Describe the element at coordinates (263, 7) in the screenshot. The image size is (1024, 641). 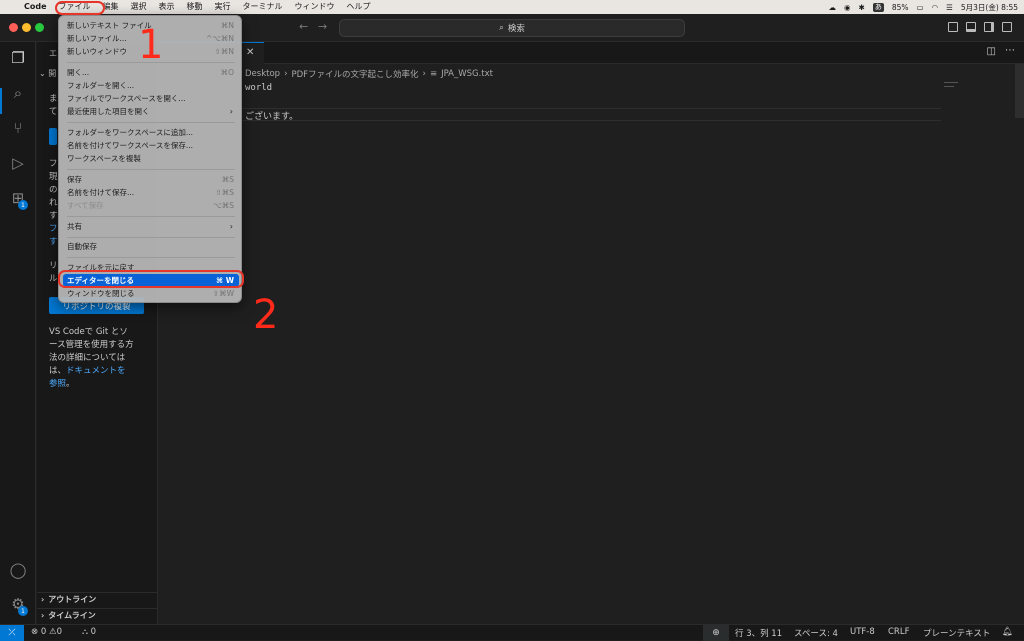
I see `menu-terminal: ターミナル` at that location.